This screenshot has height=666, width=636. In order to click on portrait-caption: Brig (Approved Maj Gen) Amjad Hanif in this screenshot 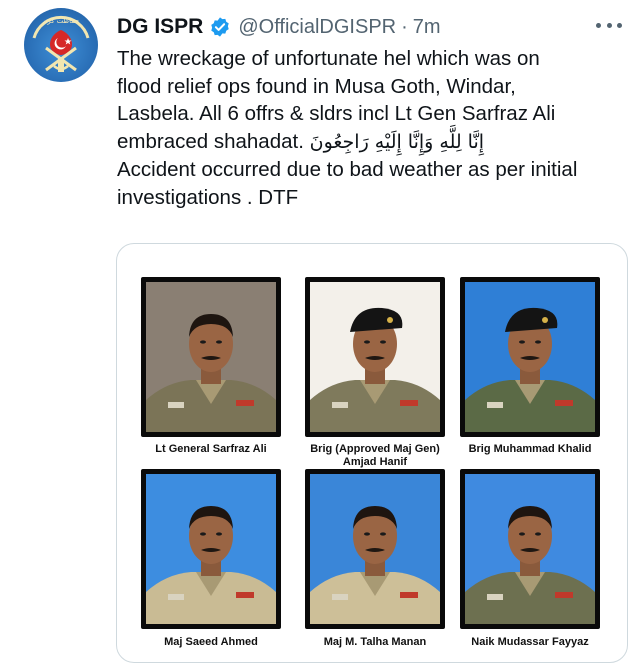, I will do `click(375, 455)`.